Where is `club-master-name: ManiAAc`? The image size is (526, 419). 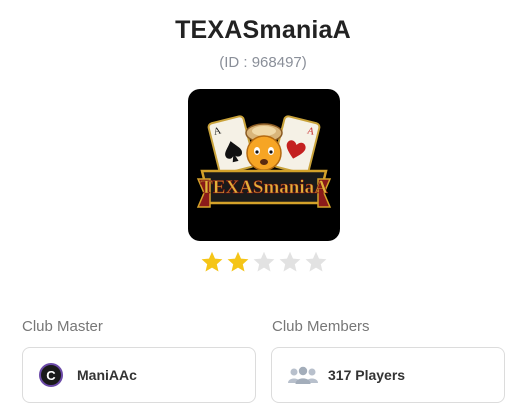
club-master-name: ManiAAc is located at coordinates (107, 375).